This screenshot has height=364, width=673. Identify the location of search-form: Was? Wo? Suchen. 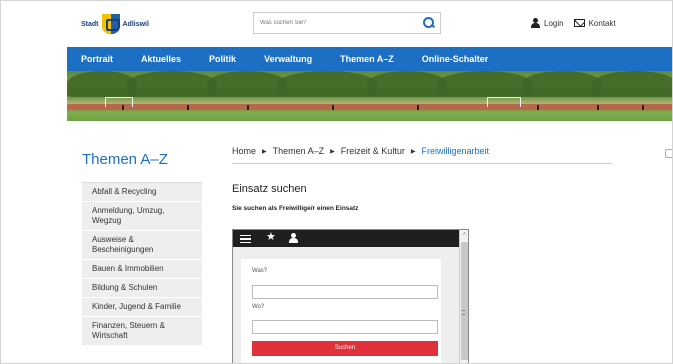
(341, 311).